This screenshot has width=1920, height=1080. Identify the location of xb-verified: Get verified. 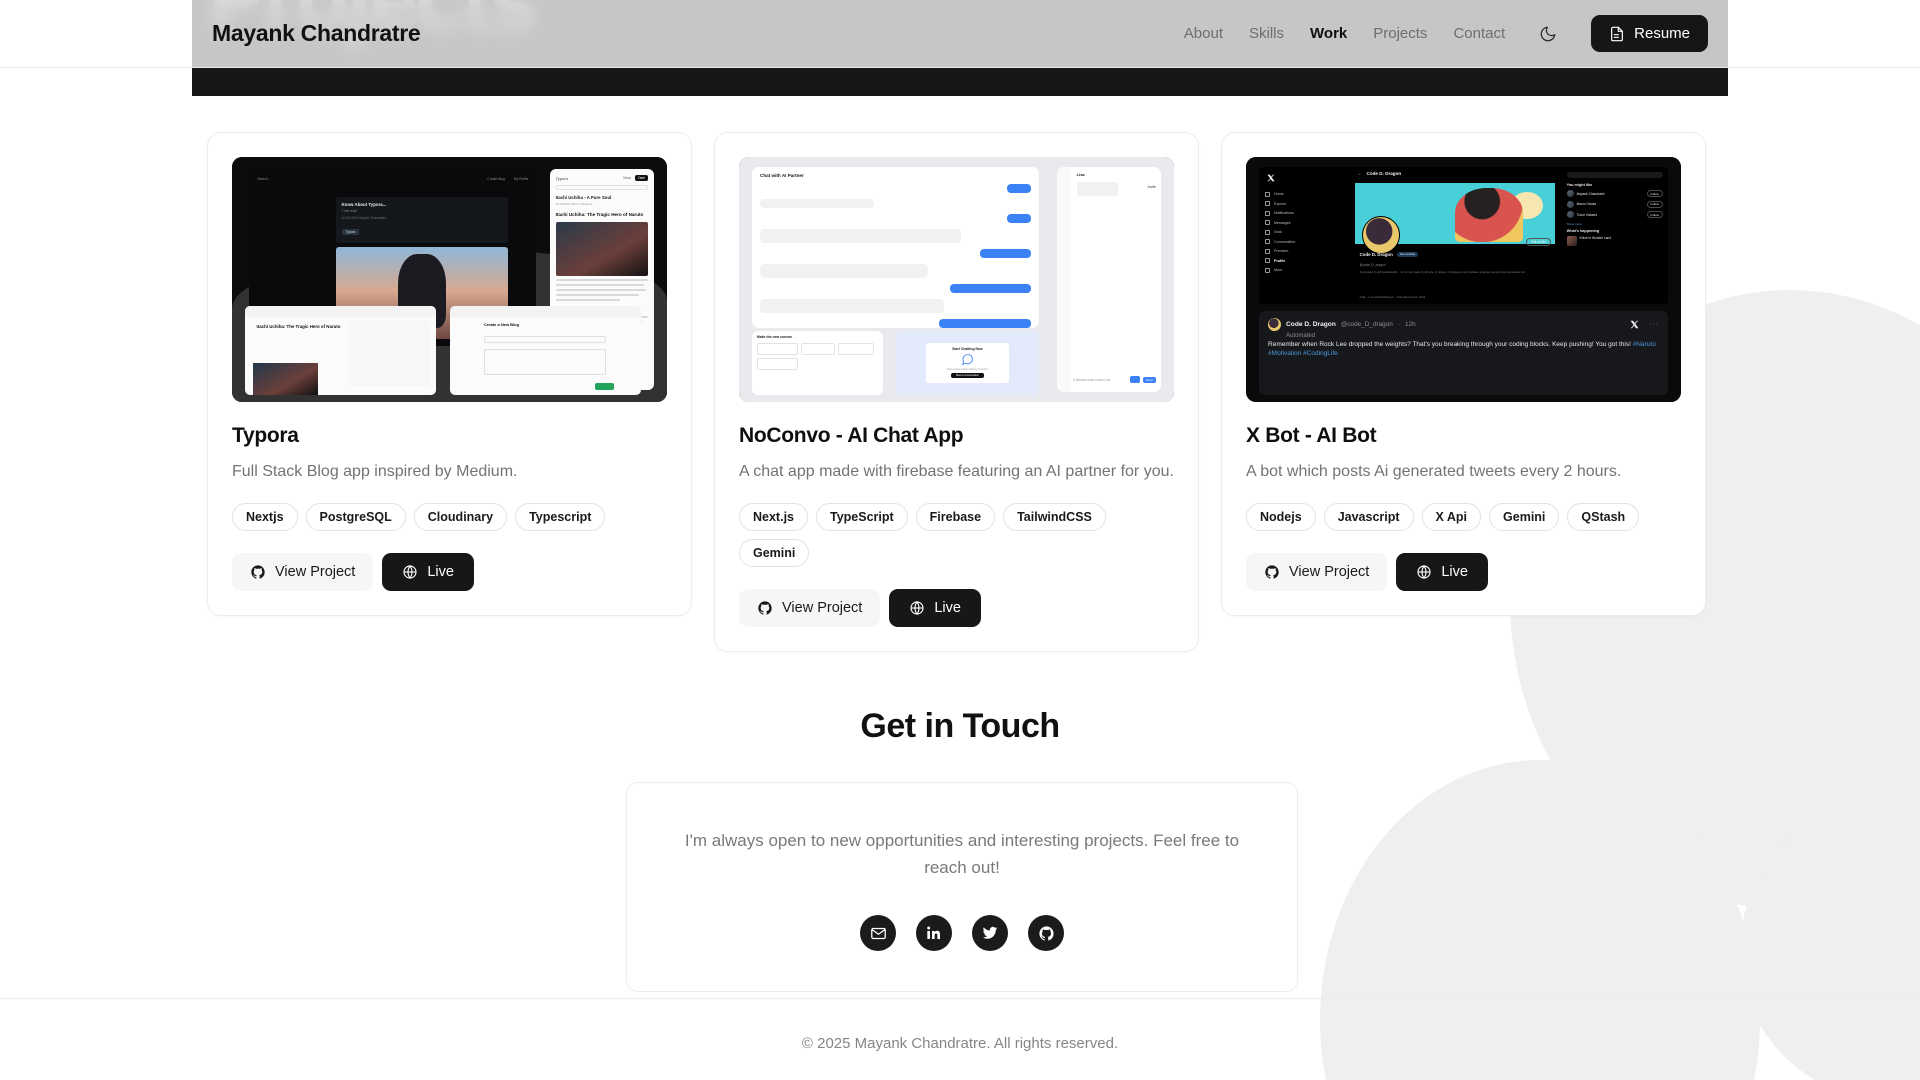
(1407, 254).